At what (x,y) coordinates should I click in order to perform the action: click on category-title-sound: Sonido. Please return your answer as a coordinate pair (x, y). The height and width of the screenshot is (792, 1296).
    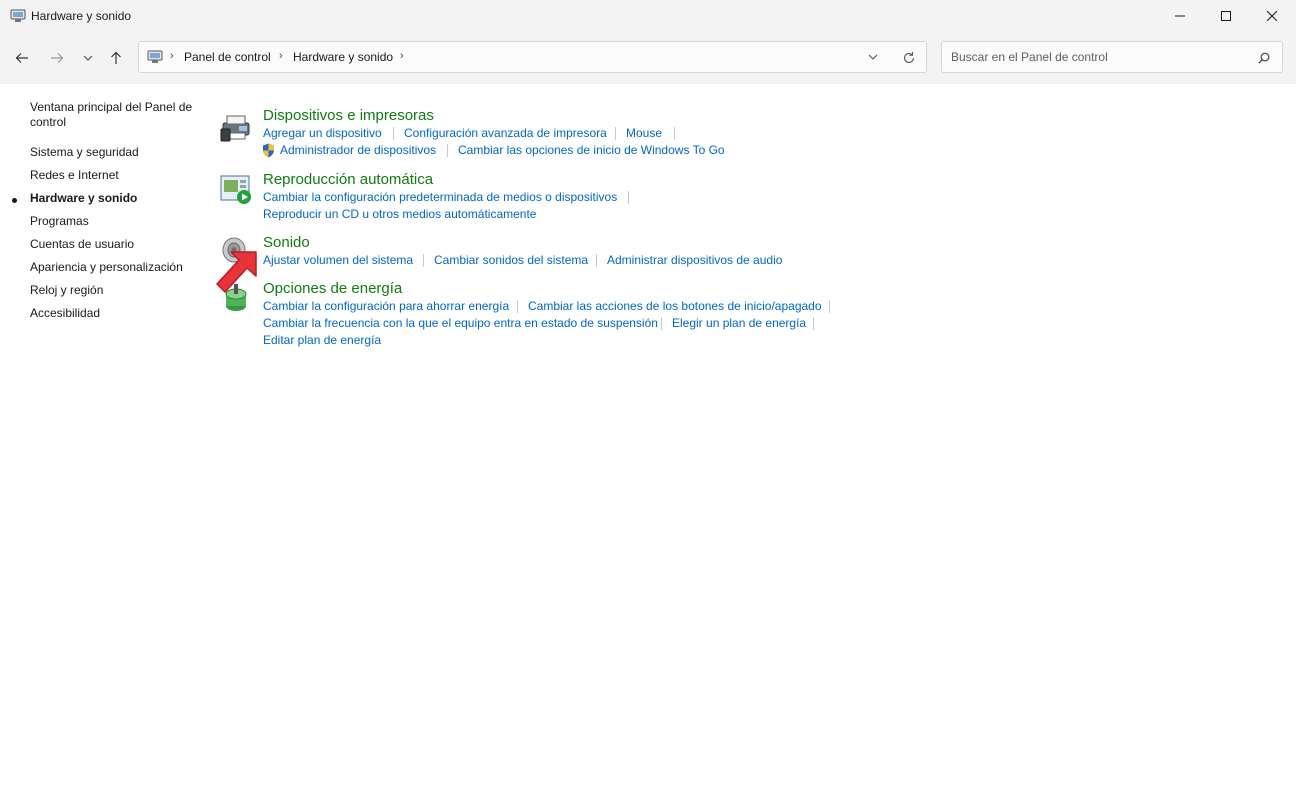
    Looking at the image, I should click on (286, 242).